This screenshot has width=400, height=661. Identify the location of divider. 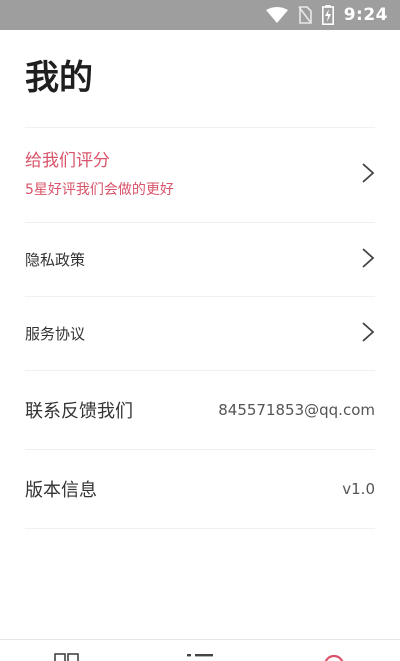
(200, 528).